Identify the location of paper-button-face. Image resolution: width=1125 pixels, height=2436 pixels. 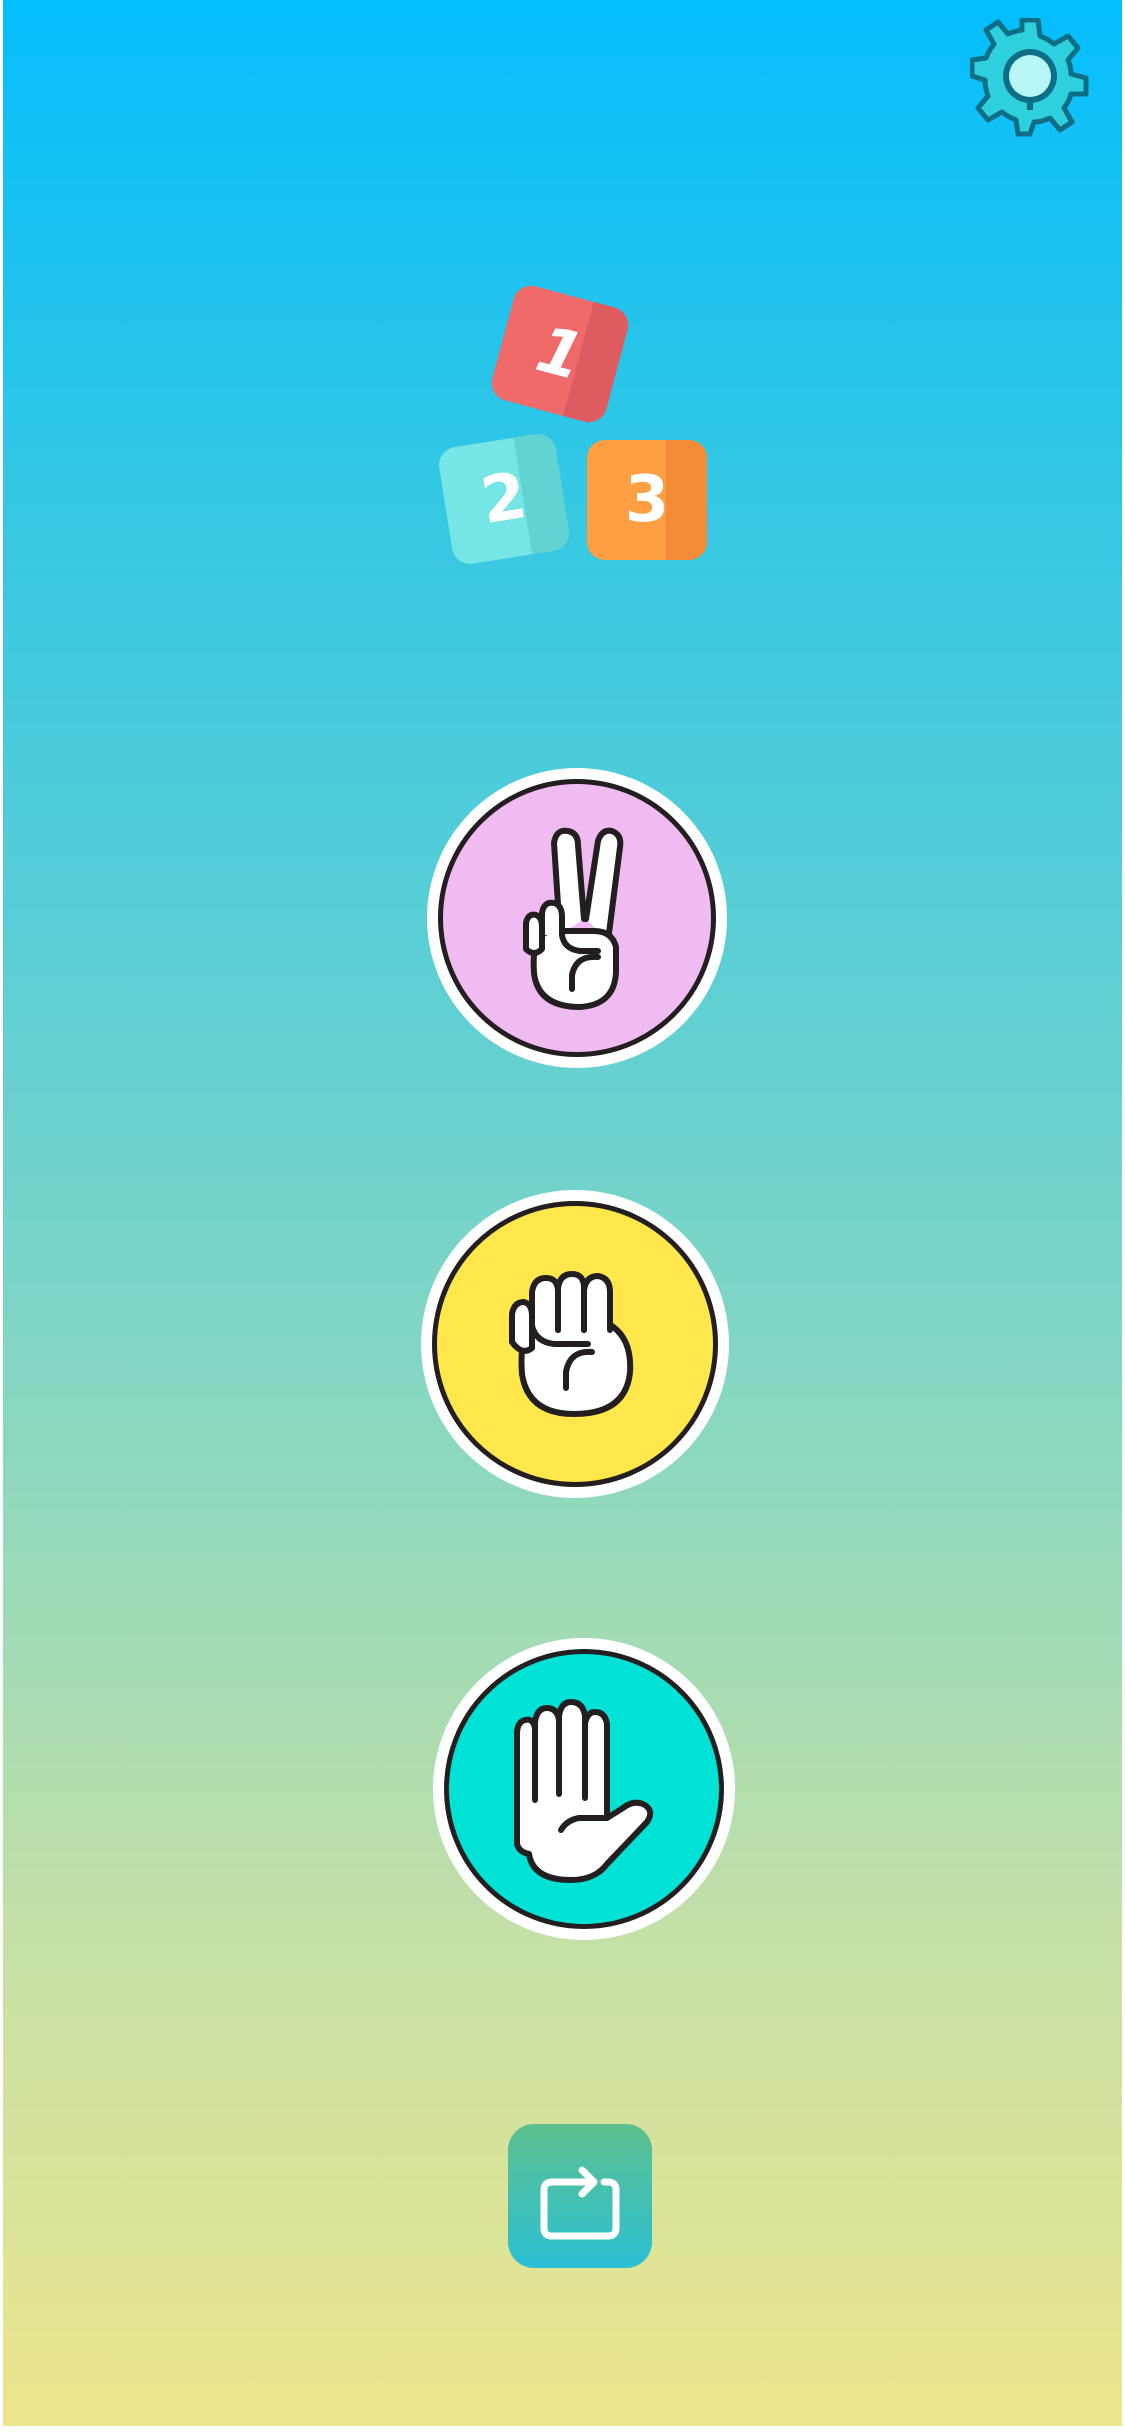
(584, 1789).